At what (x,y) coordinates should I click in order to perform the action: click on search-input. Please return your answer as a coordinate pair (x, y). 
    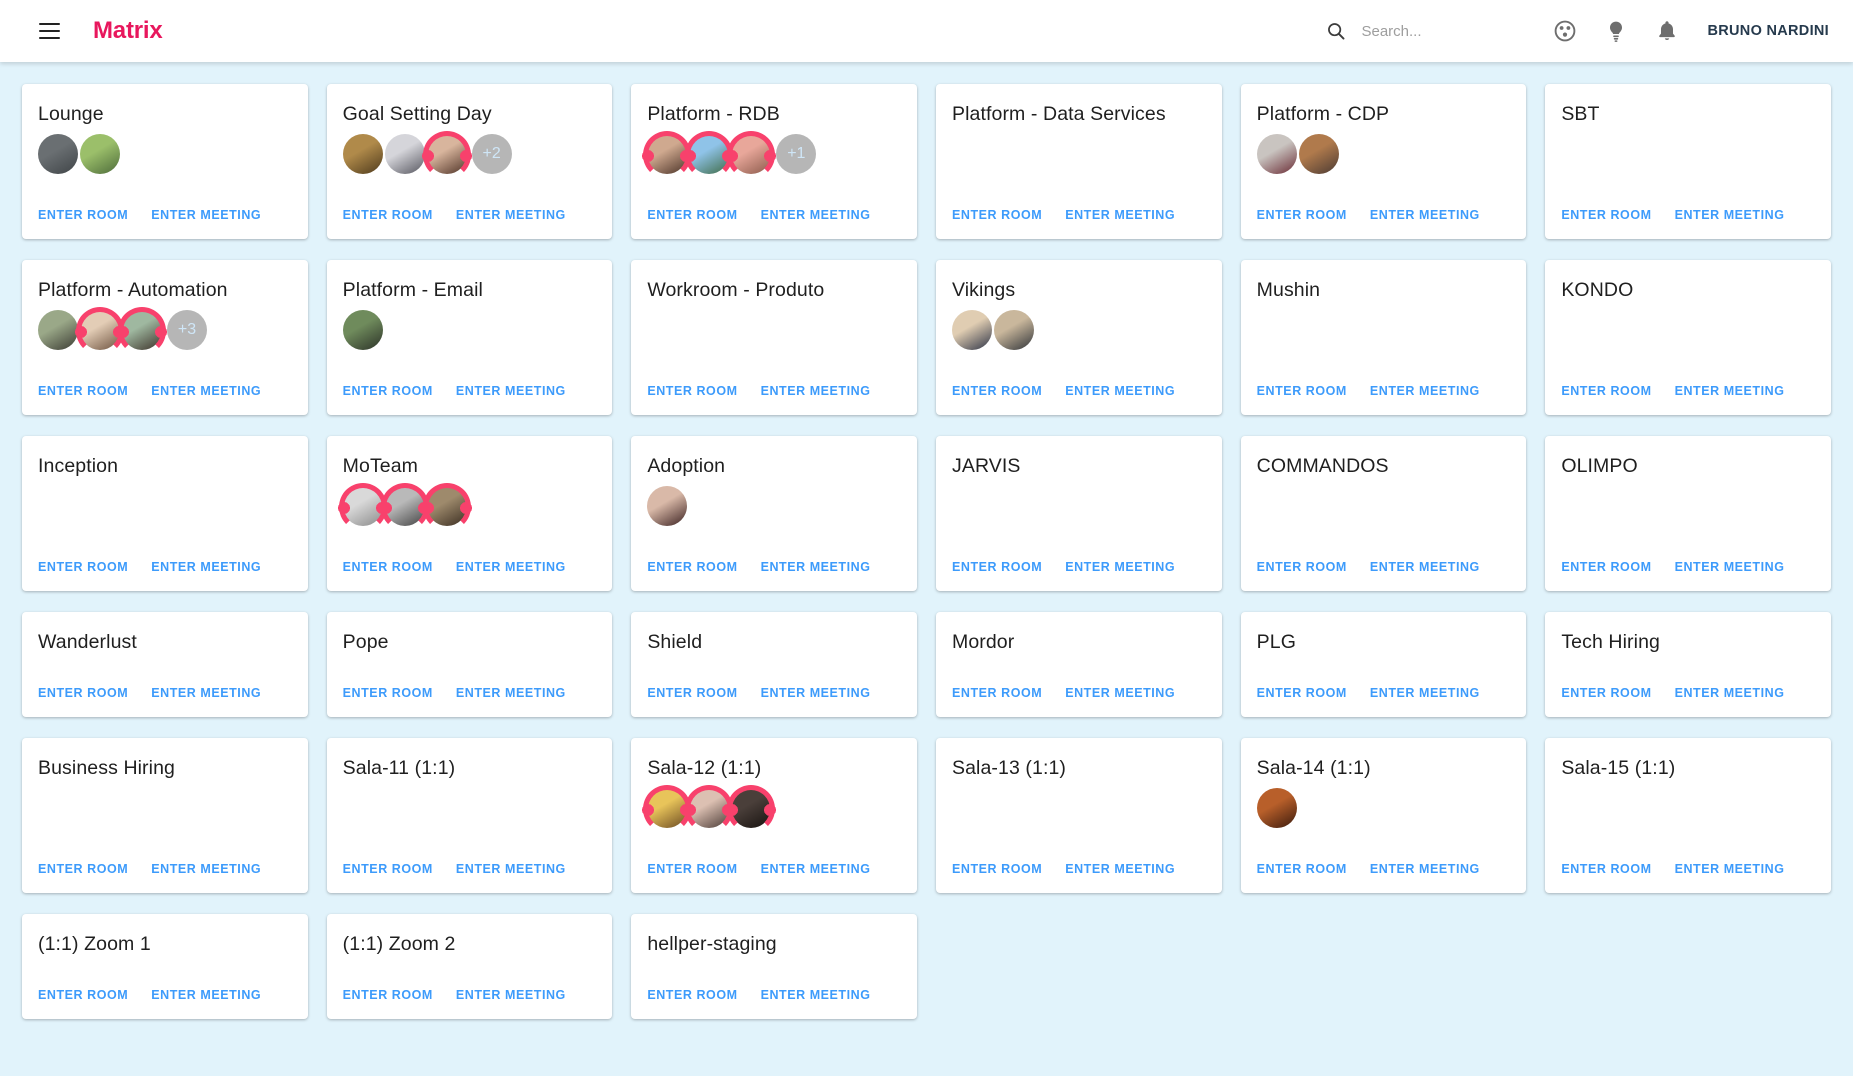
    Looking at the image, I should click on (1436, 31).